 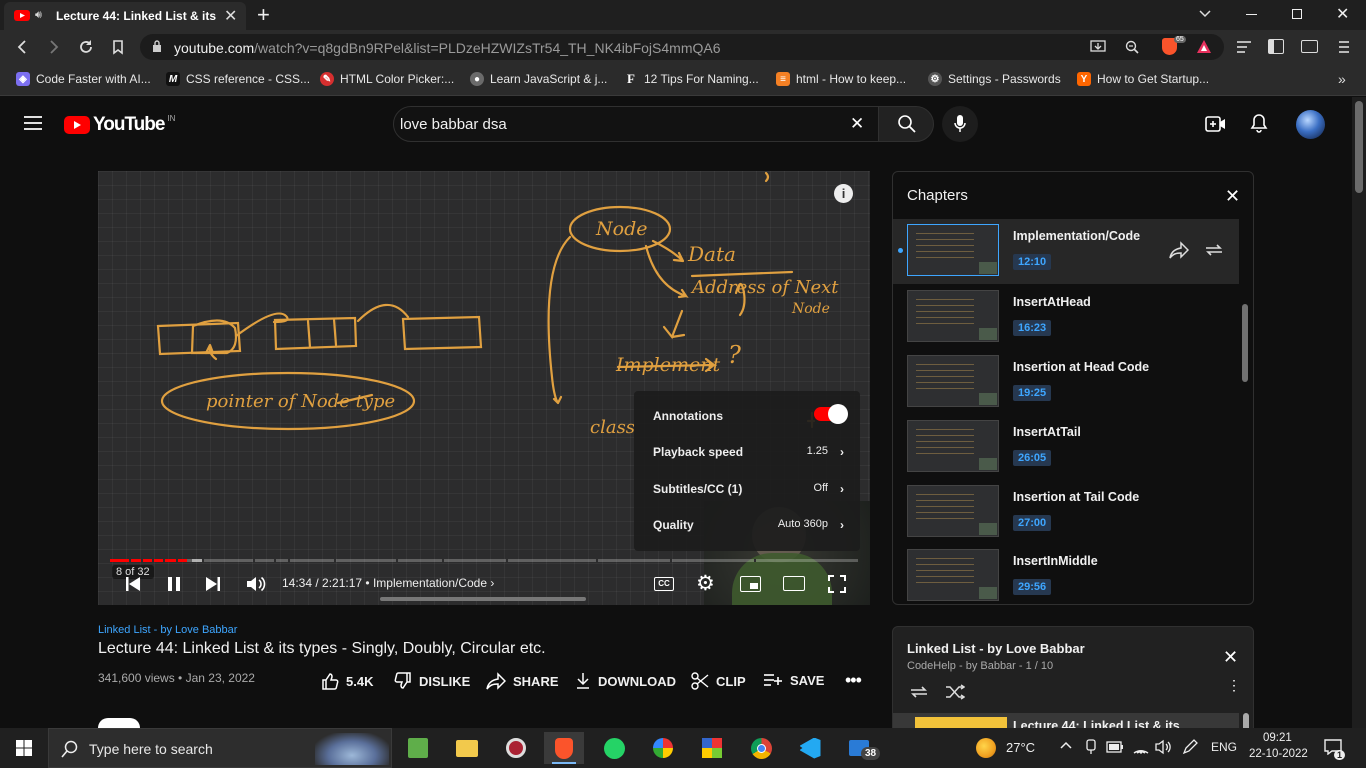 What do you see at coordinates (1098, 47) in the screenshot?
I see `install-app-icon` at bounding box center [1098, 47].